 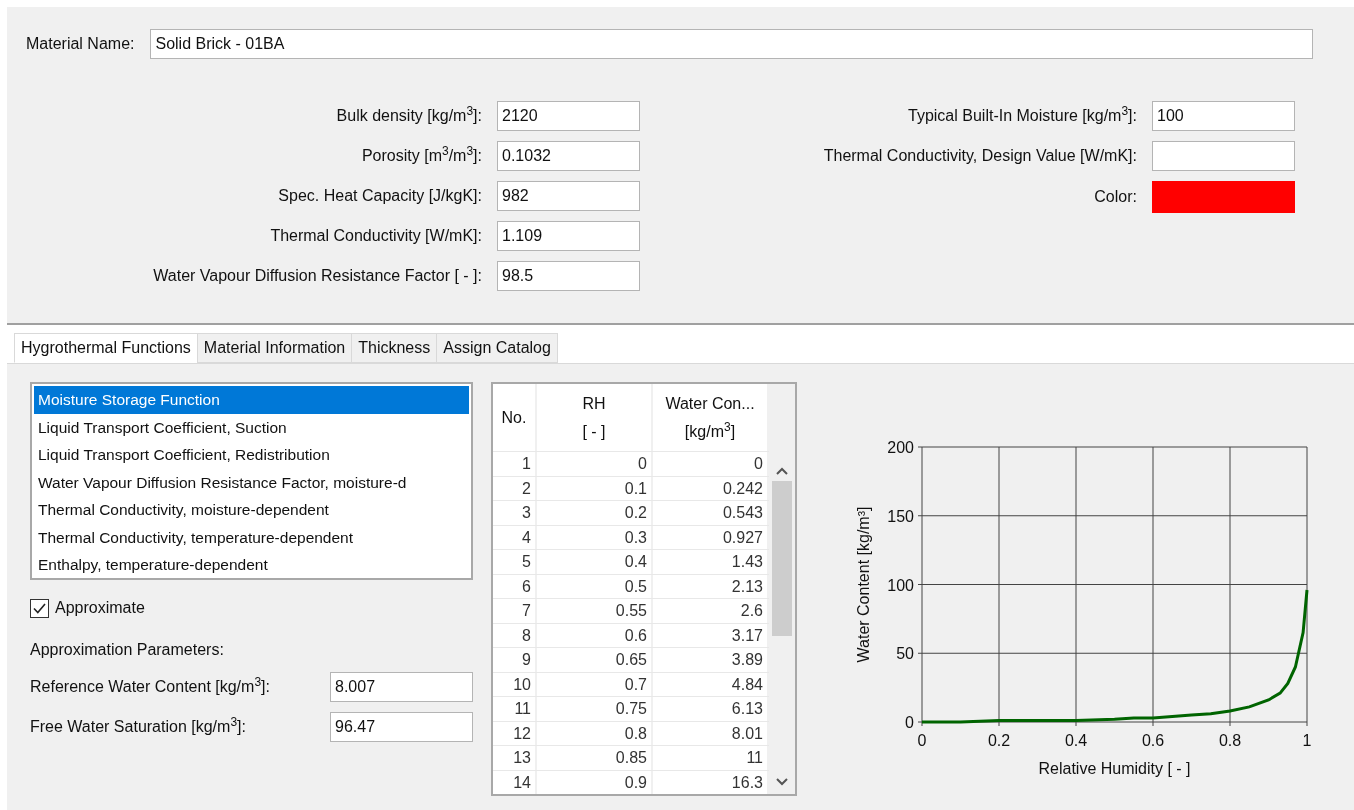 I want to click on table-cell: 2, so click(x=515, y=488).